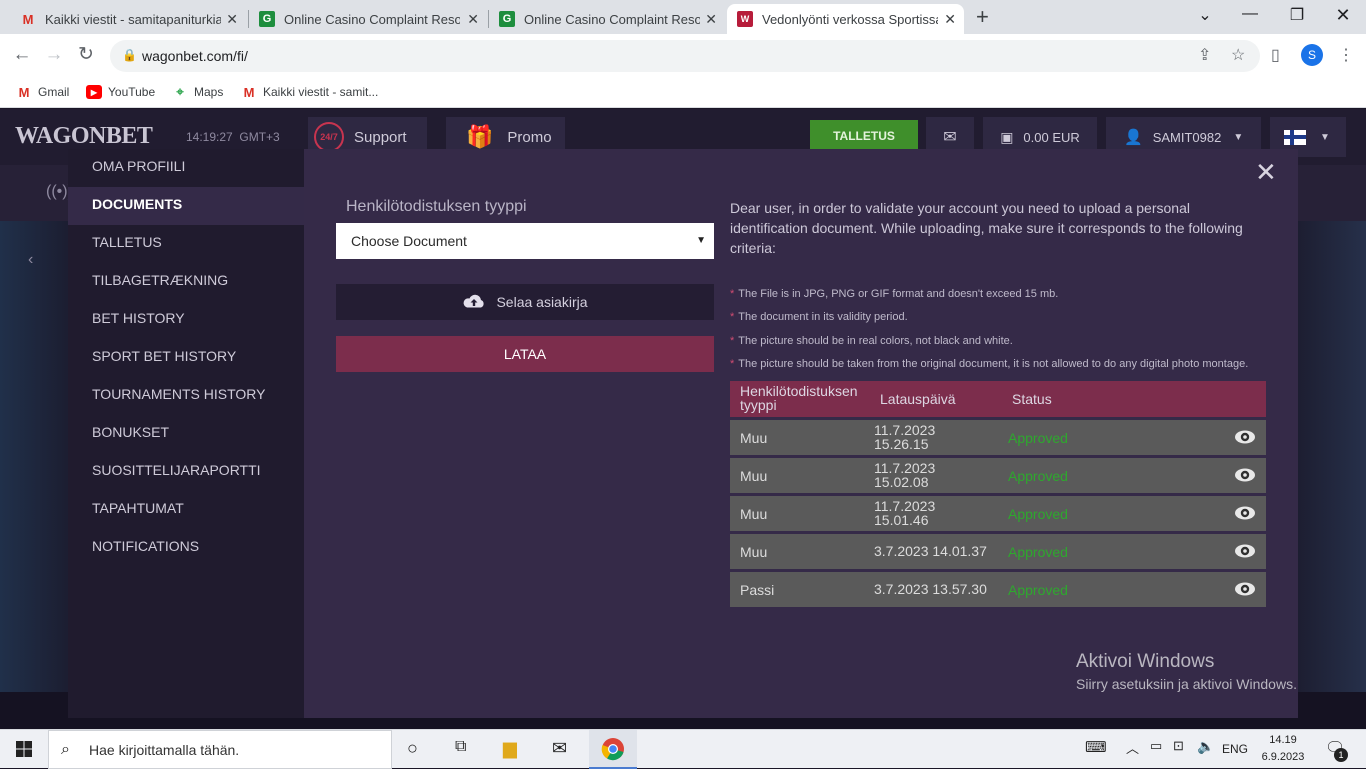 The height and width of the screenshot is (769, 1366). I want to click on windows-start-icon, so click(24, 749).